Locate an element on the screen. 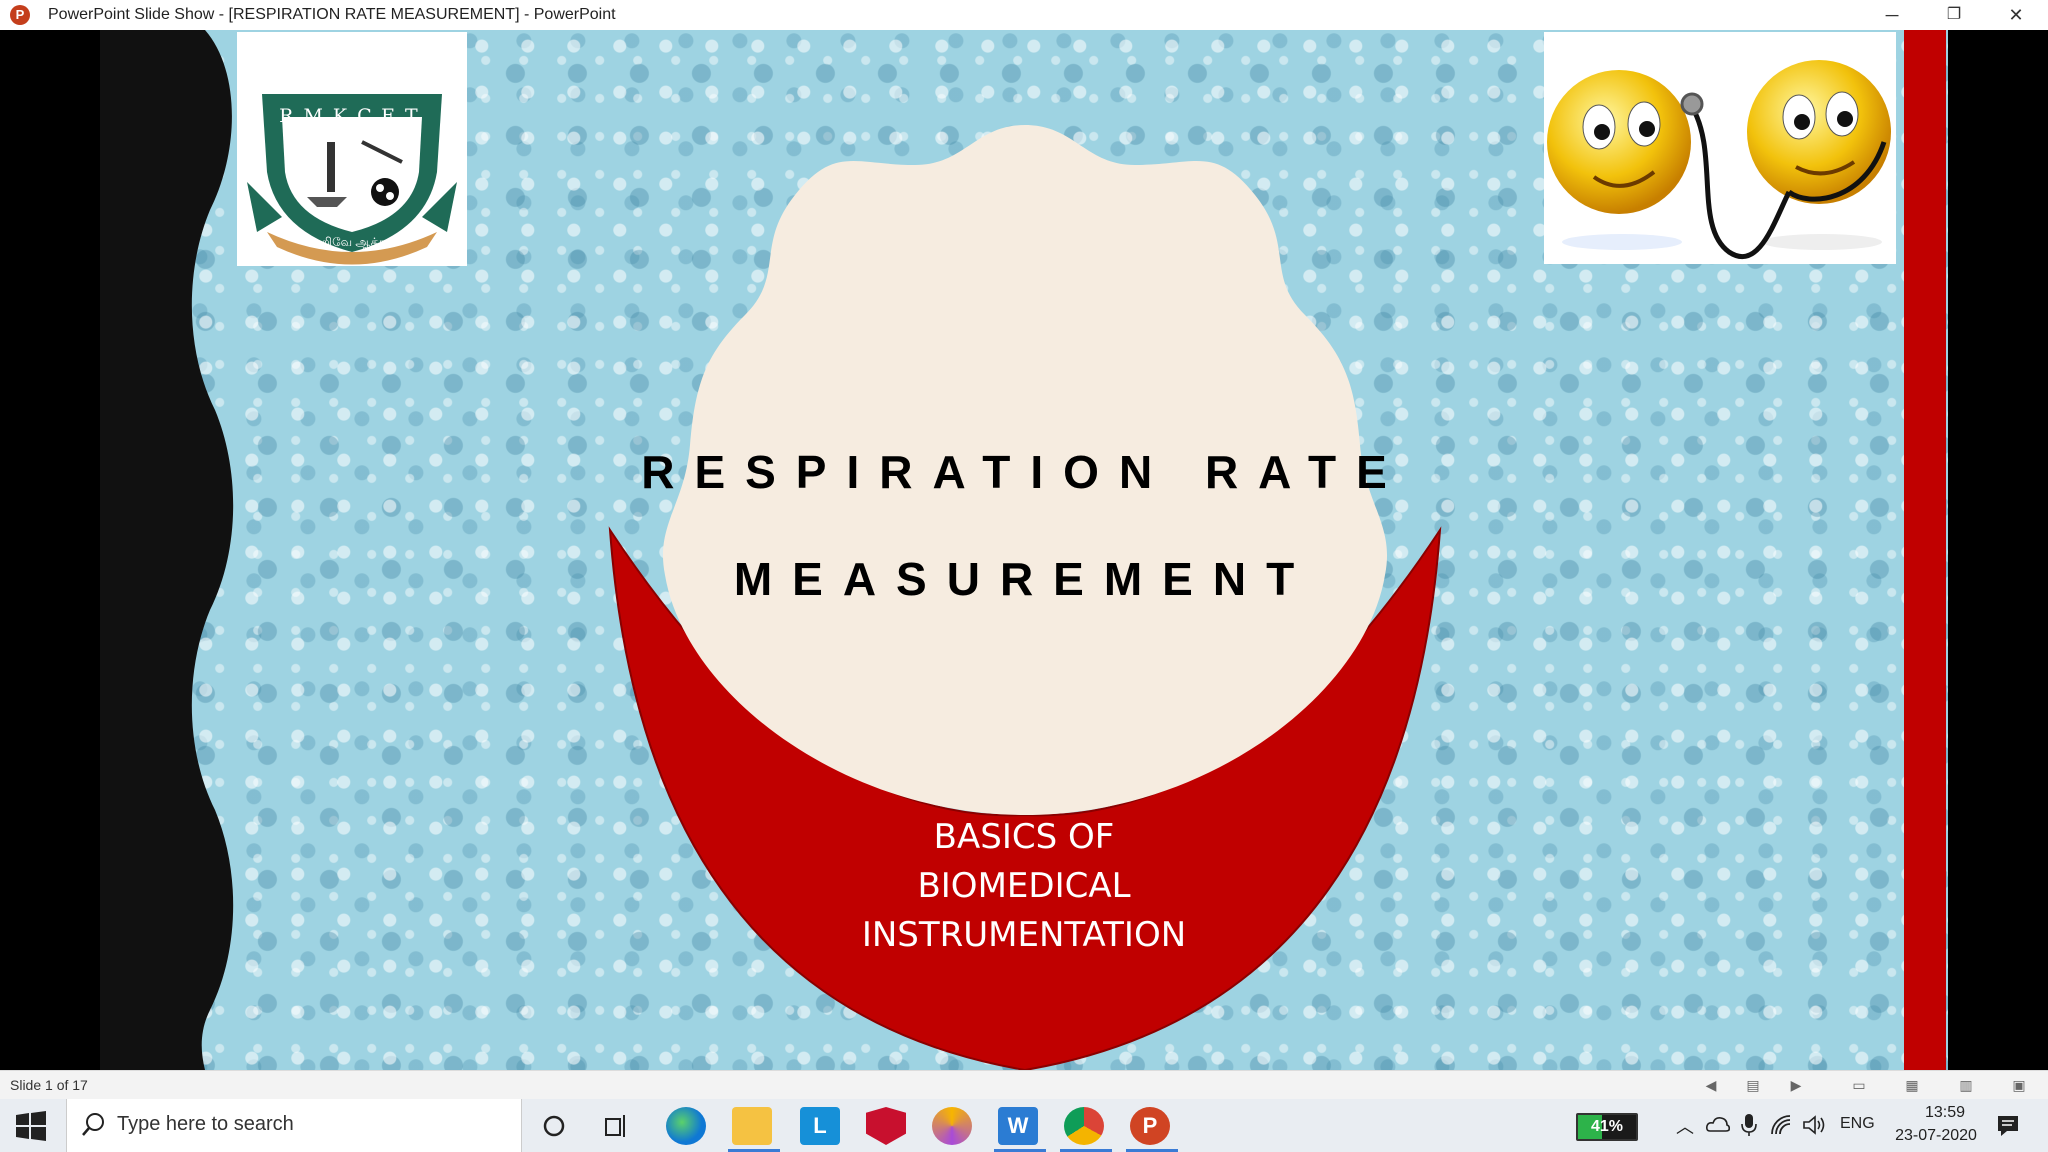  task-view-icon is located at coordinates (617, 1126).